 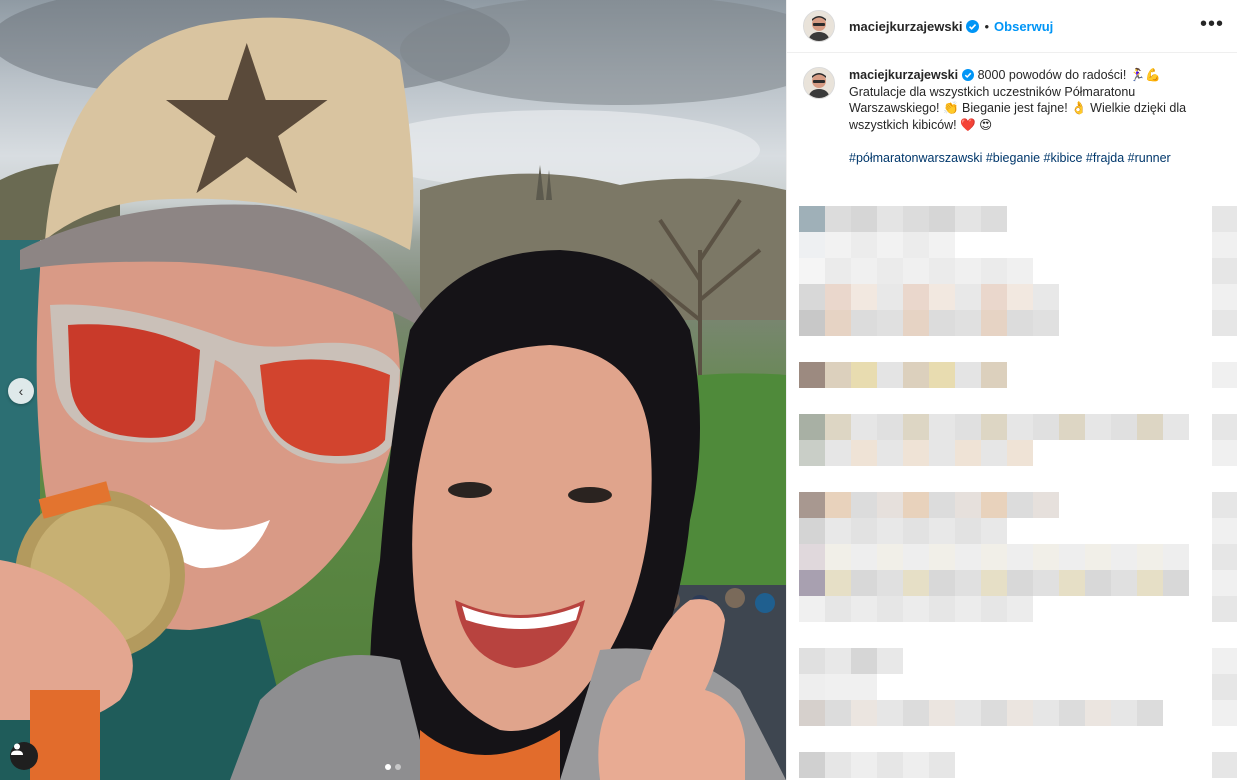 I want to click on chevron-left-icon: ‹, so click(x=21, y=391).